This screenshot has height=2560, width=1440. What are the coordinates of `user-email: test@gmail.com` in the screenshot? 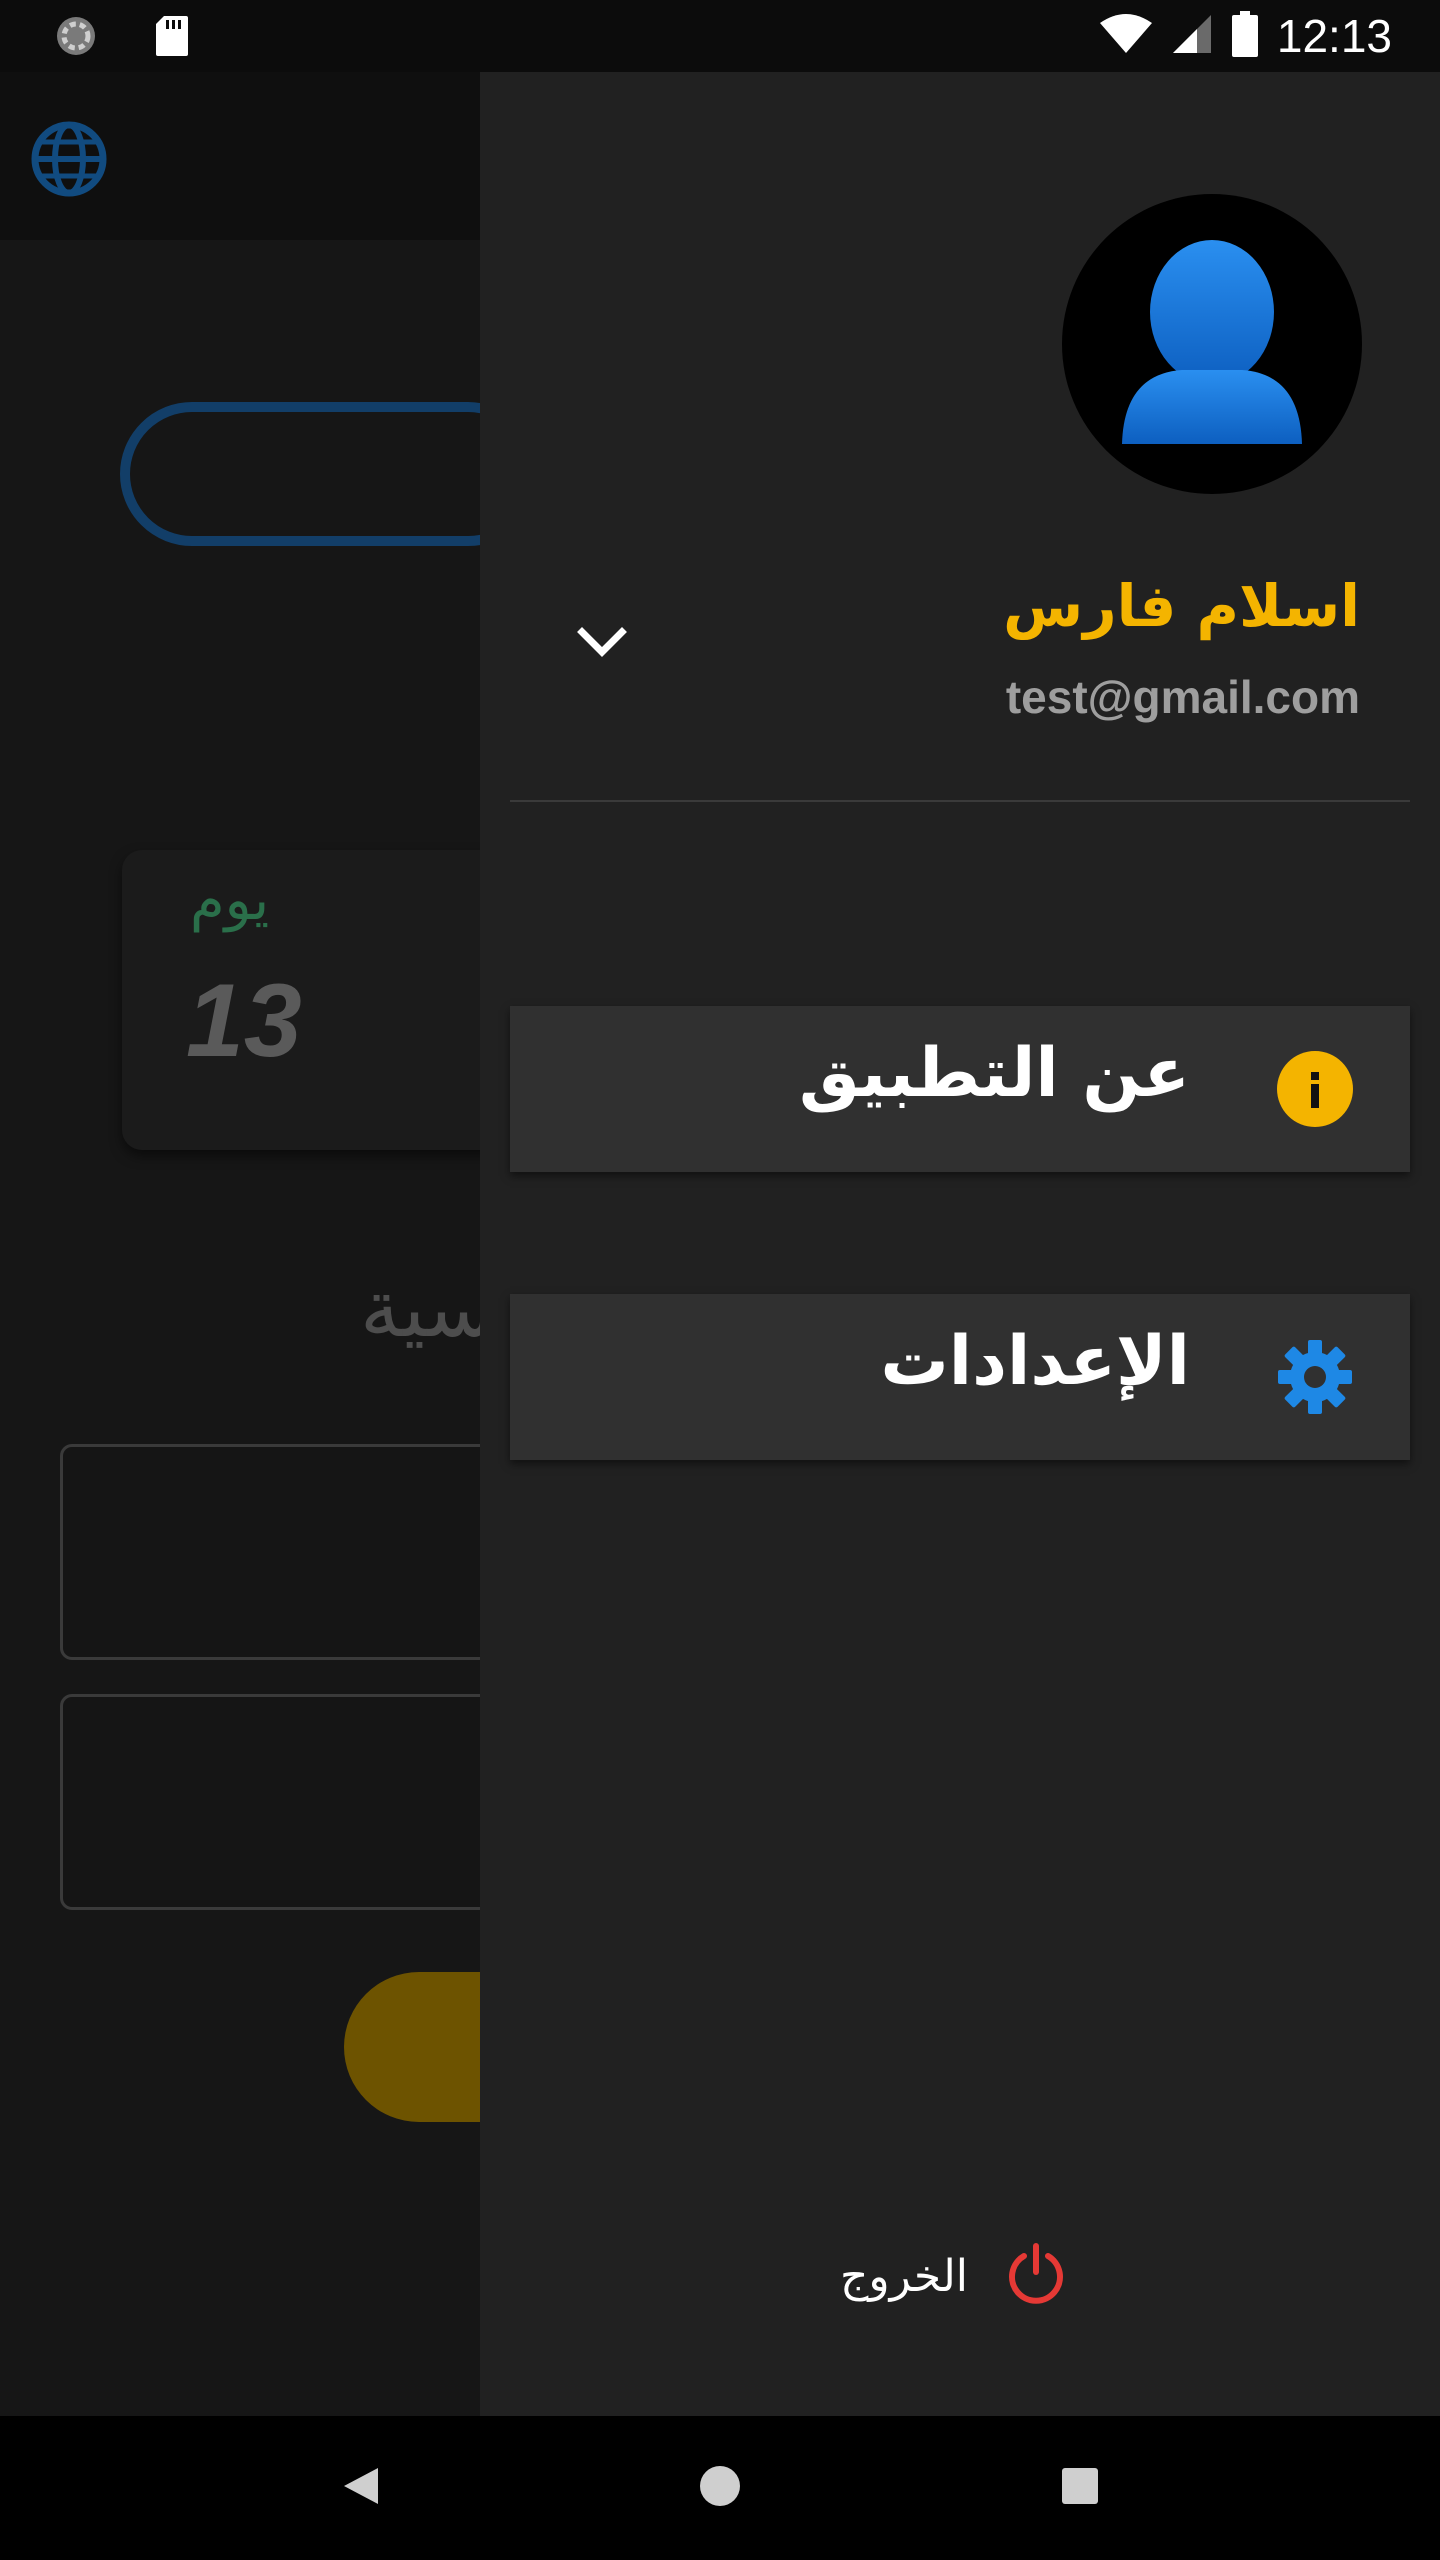 It's located at (1182, 697).